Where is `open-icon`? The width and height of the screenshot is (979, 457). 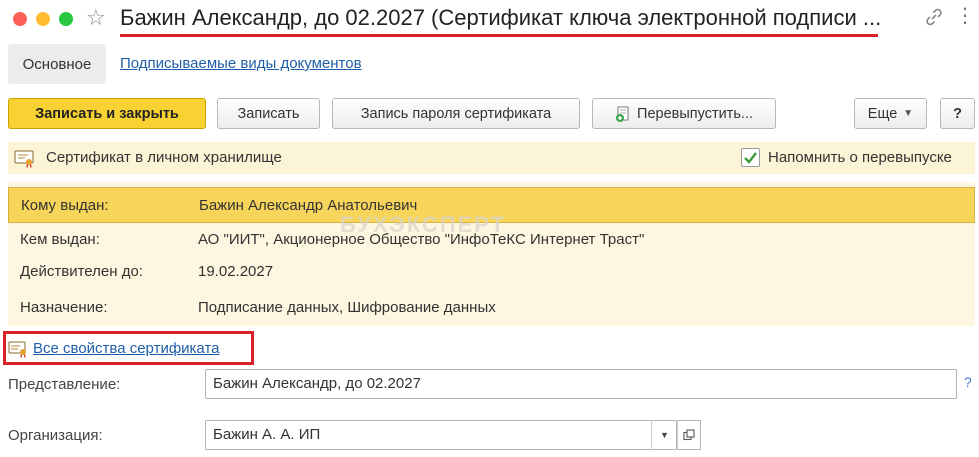 open-icon is located at coordinates (689, 435).